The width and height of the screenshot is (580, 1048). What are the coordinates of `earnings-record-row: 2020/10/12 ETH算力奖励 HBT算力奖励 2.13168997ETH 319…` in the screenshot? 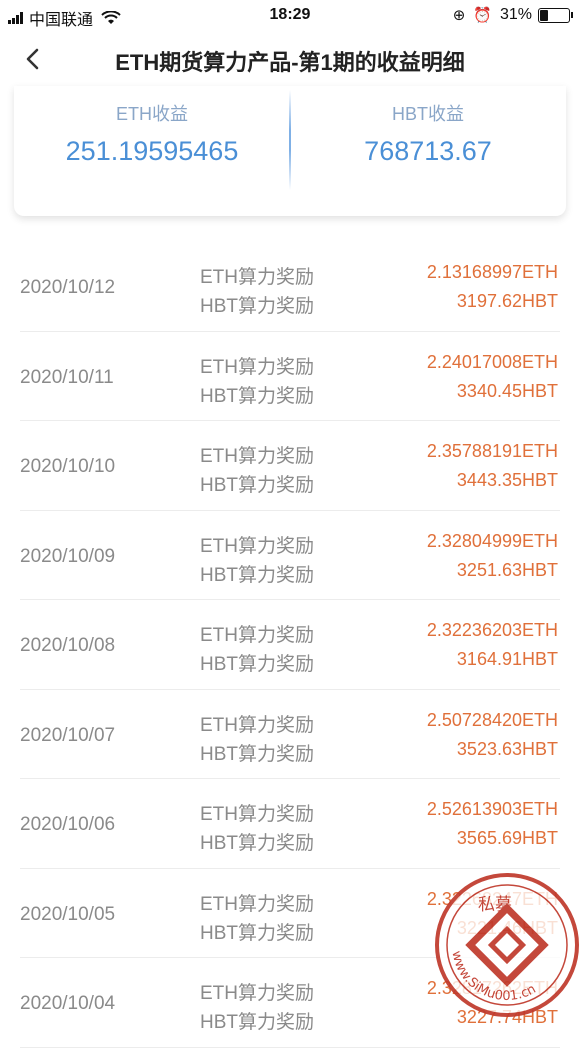 It's located at (290, 287).